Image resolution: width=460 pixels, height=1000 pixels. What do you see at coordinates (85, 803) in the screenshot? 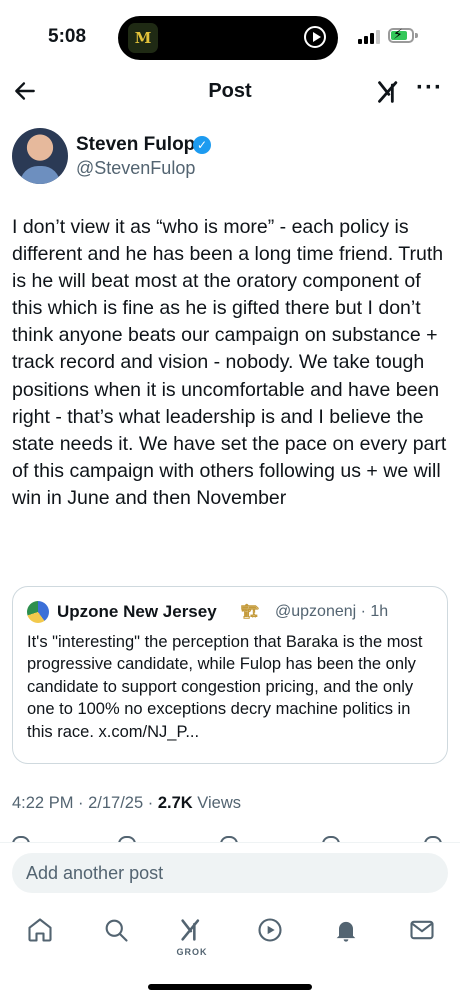
I see `post-timestamp: 4:22 PM · 2/17/25 ·` at bounding box center [85, 803].